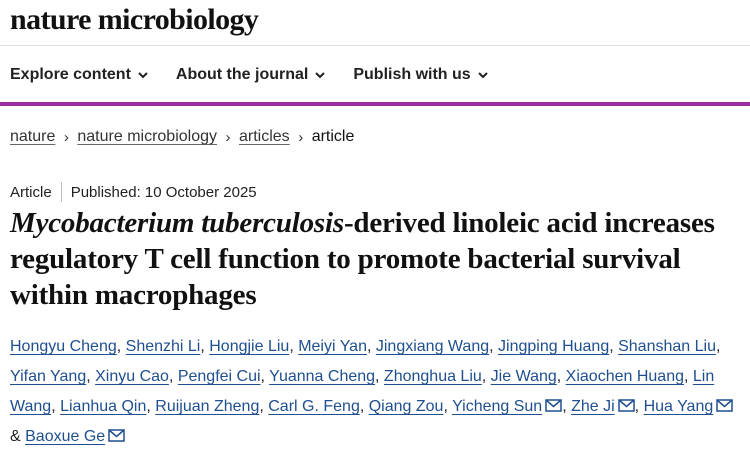 This screenshot has width=750, height=452. I want to click on article-meta: Article Published: 10 October 2025, so click(133, 192).